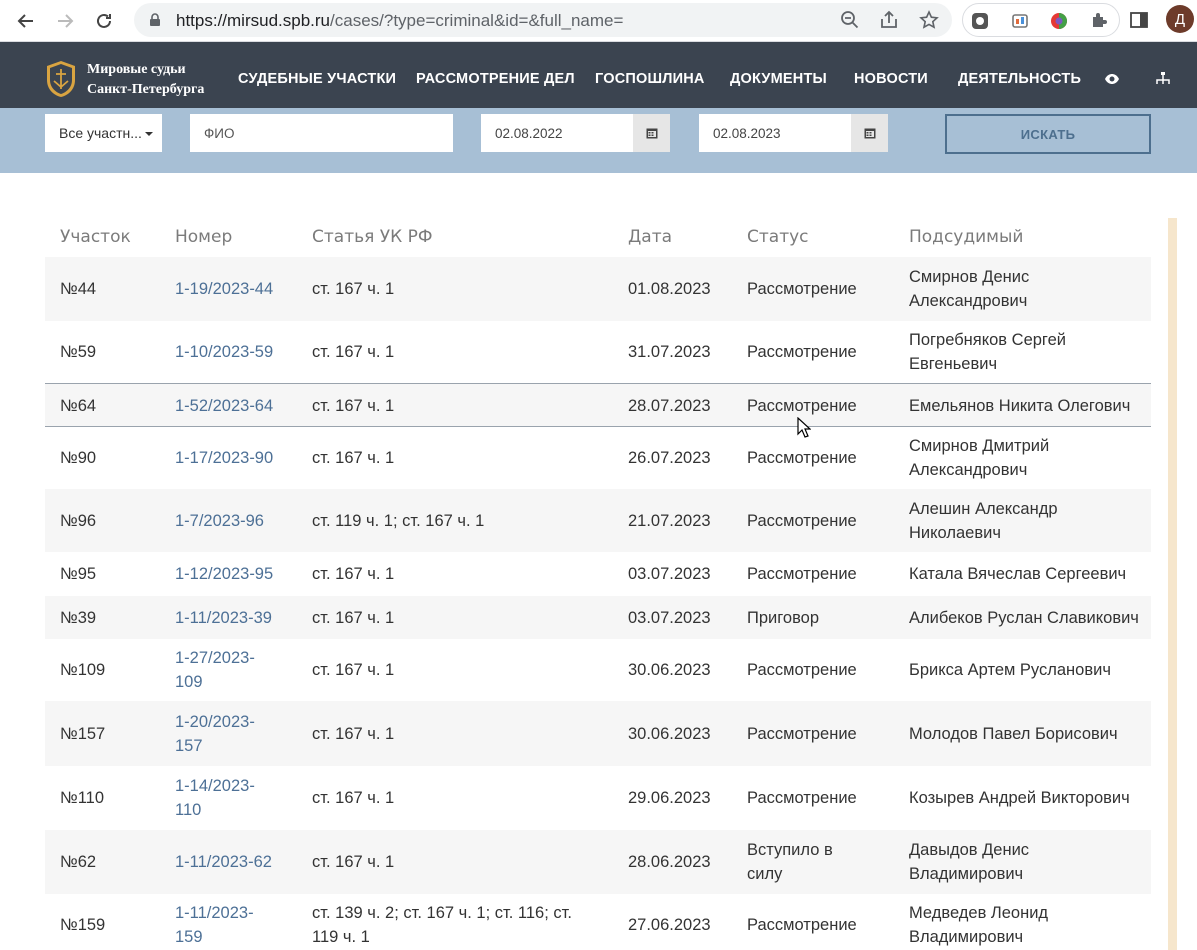  Describe the element at coordinates (1024, 618) in the screenshot. I see `cell-defendant-line: Алибеков Руслан Славикович` at that location.